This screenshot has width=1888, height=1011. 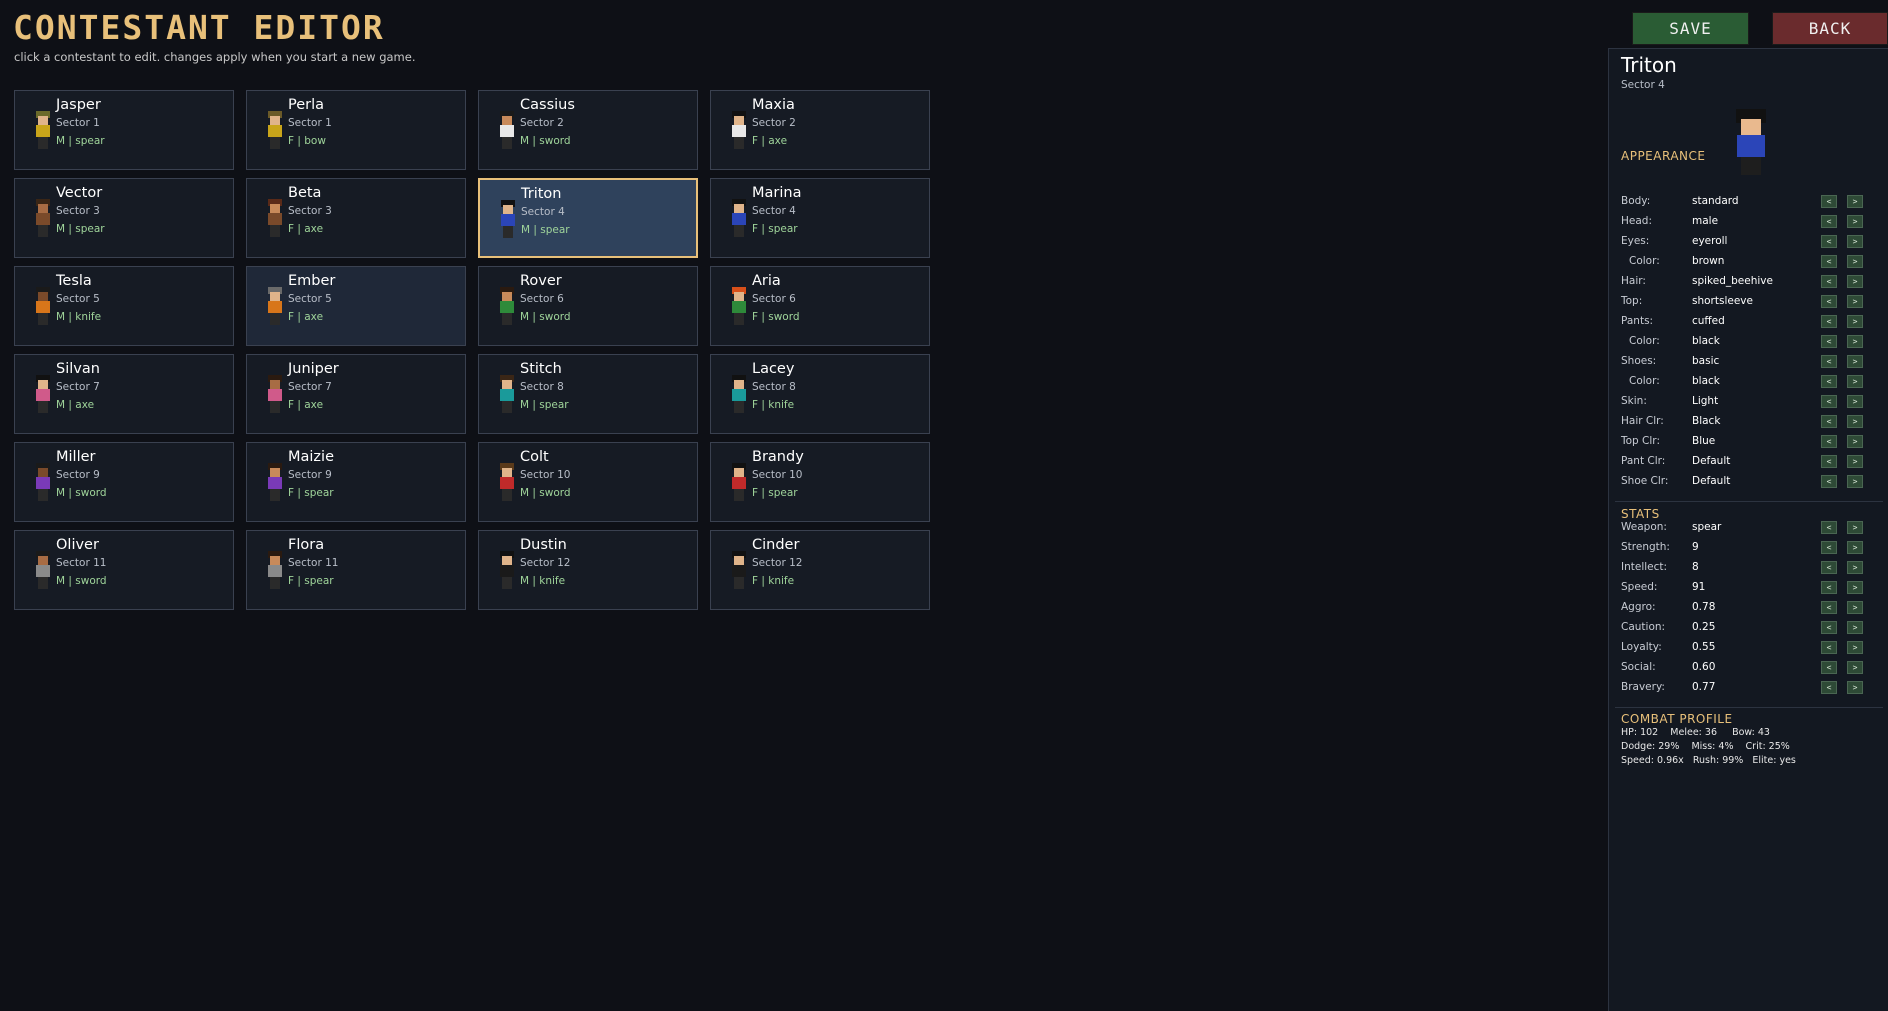 What do you see at coordinates (306, 545) in the screenshot?
I see `contestant-name: Flora` at bounding box center [306, 545].